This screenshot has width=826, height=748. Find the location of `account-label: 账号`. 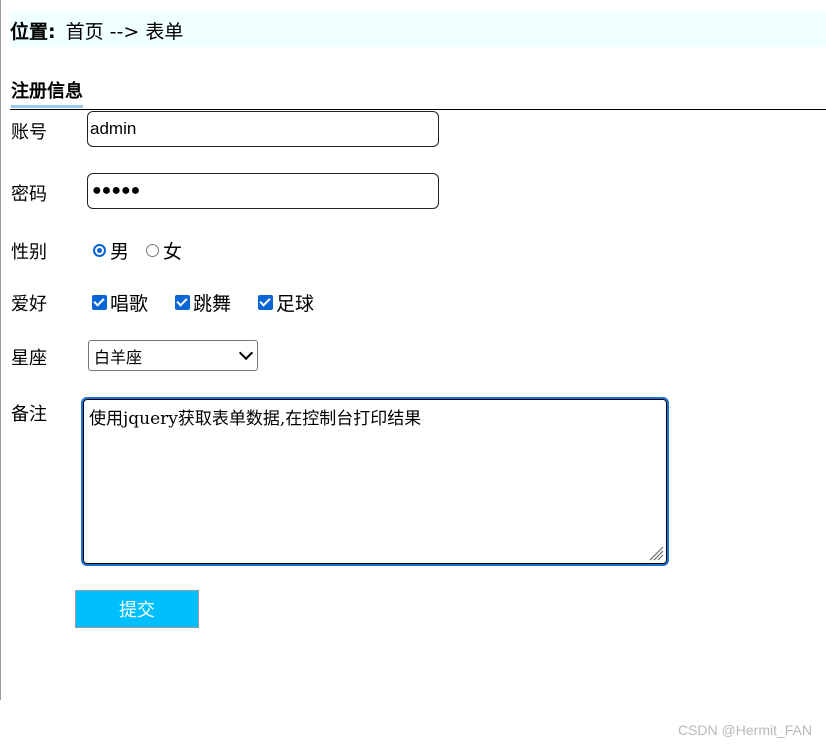

account-label: 账号 is located at coordinates (29, 132).